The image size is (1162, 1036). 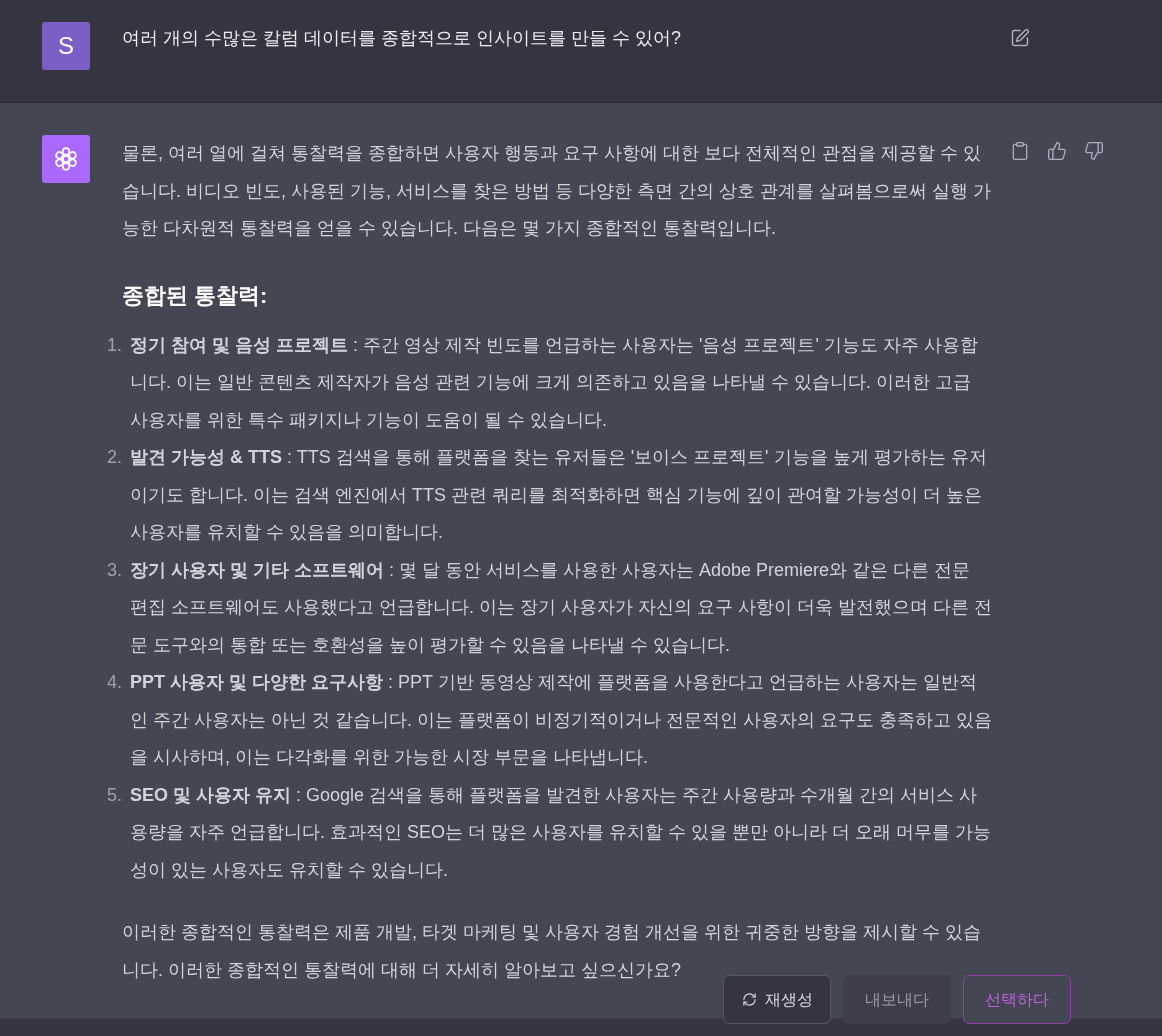 What do you see at coordinates (561, 607) in the screenshot?
I see `insight-text: 장기 사용자 및 기타 소프트웨어 : 몇 달 동안 서비스를 사용한 사용자는 Adobe Premiere와 같은 다른 전문 편집 소프트웨어도 사용했다고 언급합니다. 이는 장기 사용자가 자신의 요구 사항이 더욱 발전했으며 다른 전문 도구와의 통합 또는 호환성을 높이 평가할 수 있음을 나타낼 수 있습니다.` at bounding box center [561, 607].